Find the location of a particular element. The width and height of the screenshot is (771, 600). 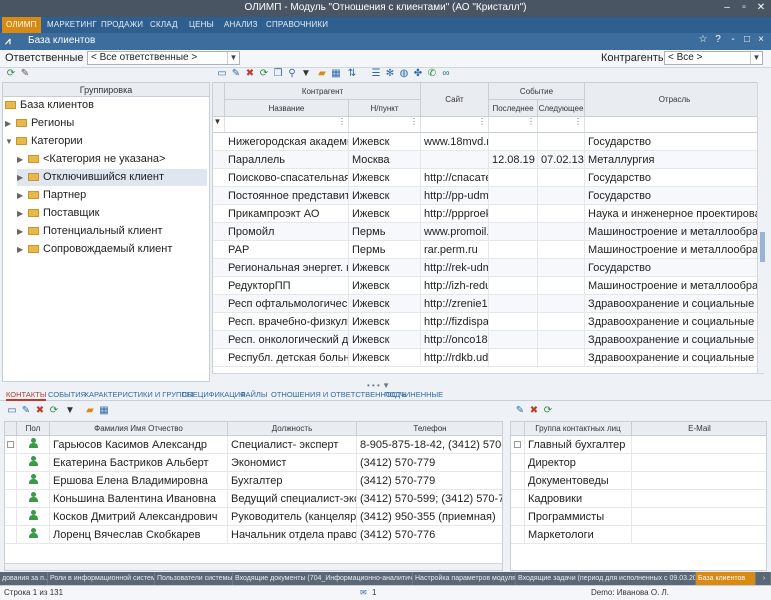

scroll-thumb is located at coordinates (762, 247).